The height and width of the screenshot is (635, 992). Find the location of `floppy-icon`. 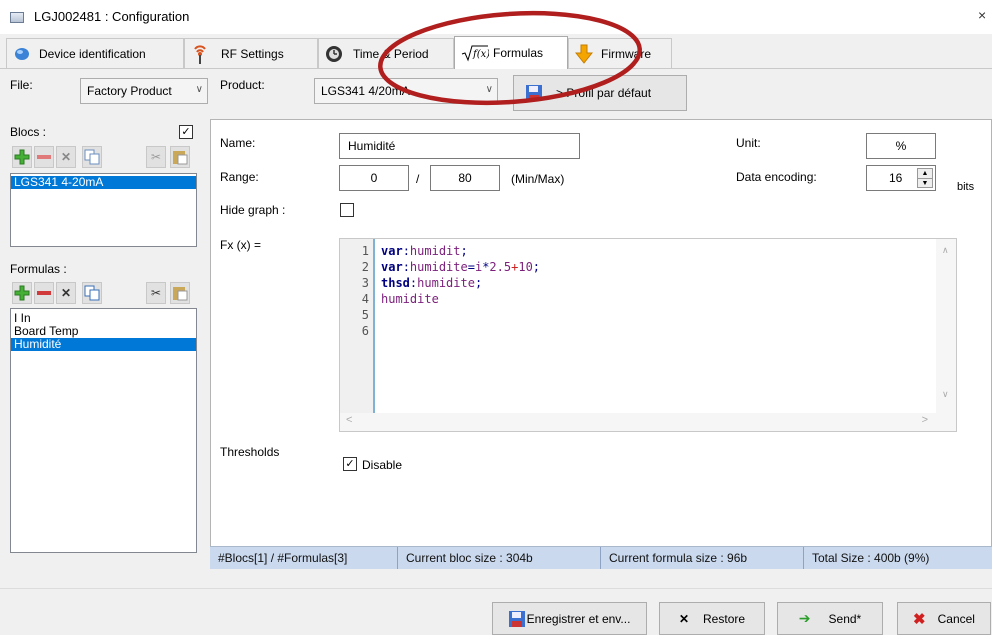

floppy-icon is located at coordinates (516, 618).